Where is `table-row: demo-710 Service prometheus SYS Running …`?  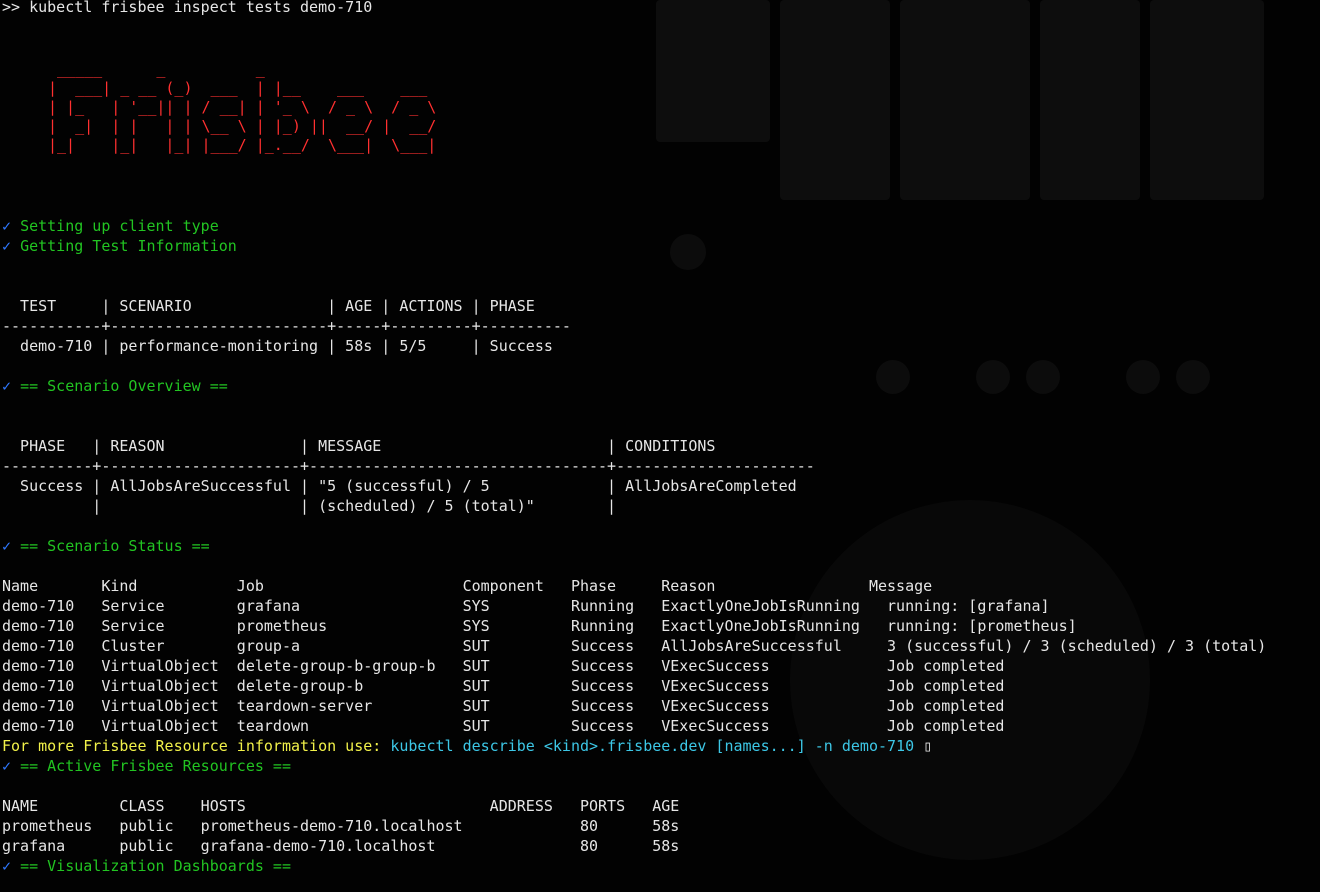 table-row: demo-710 Service prometheus SYS Running … is located at coordinates (539, 626).